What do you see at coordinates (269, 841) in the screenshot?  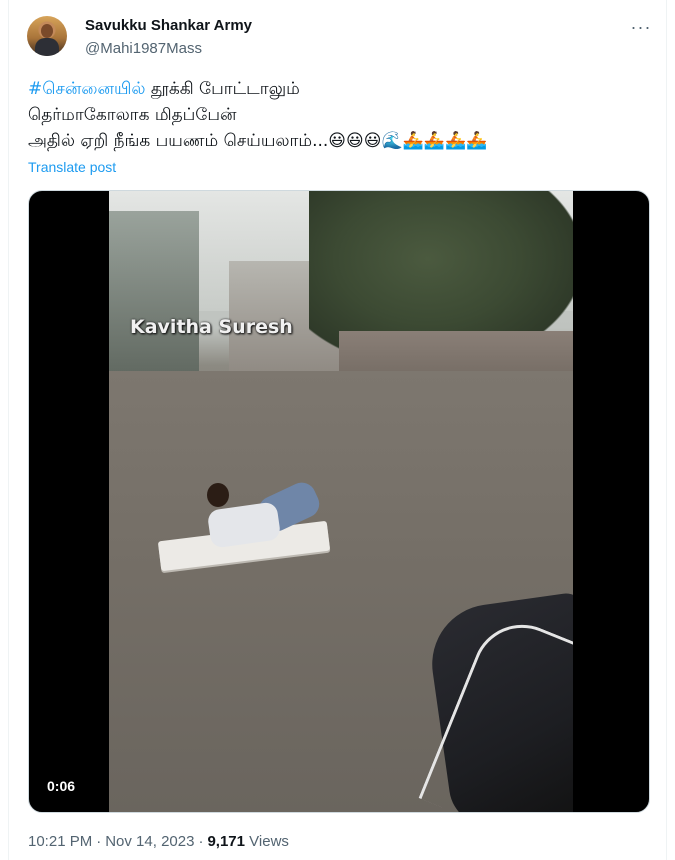 I see `views-label: Views` at bounding box center [269, 841].